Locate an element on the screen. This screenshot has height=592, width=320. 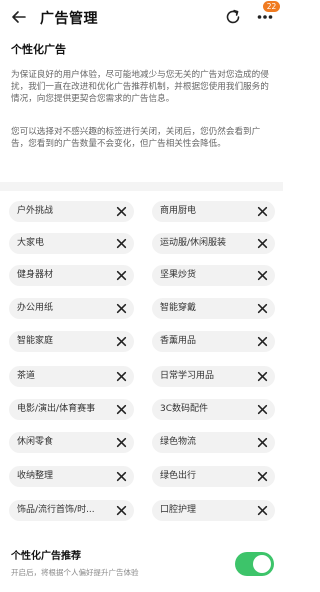
tag-label: 收纳整理 is located at coordinates (35, 476).